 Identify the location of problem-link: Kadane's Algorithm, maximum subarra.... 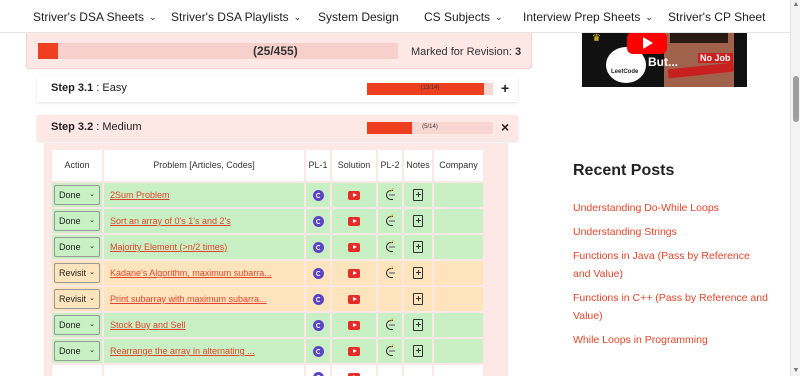
(204, 273).